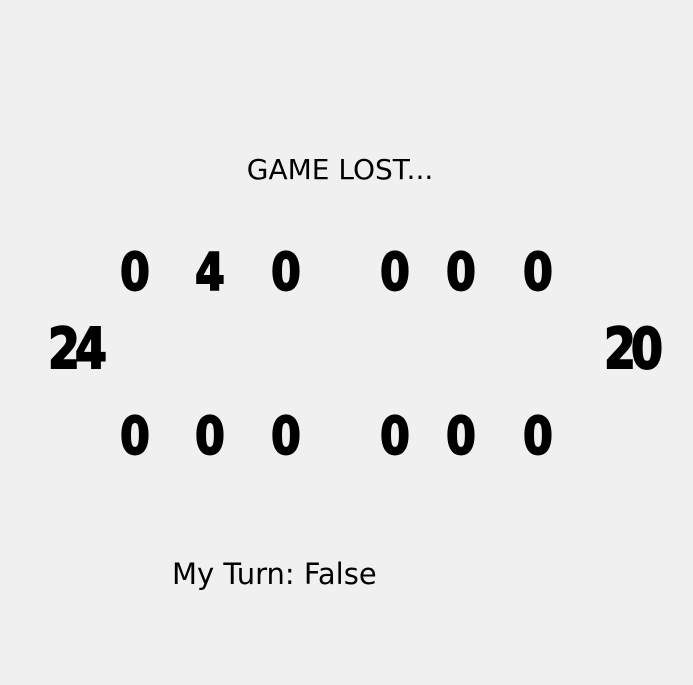 The width and height of the screenshot is (693, 685). What do you see at coordinates (538, 273) in the screenshot?
I see `top-pit-6: 0` at bounding box center [538, 273].